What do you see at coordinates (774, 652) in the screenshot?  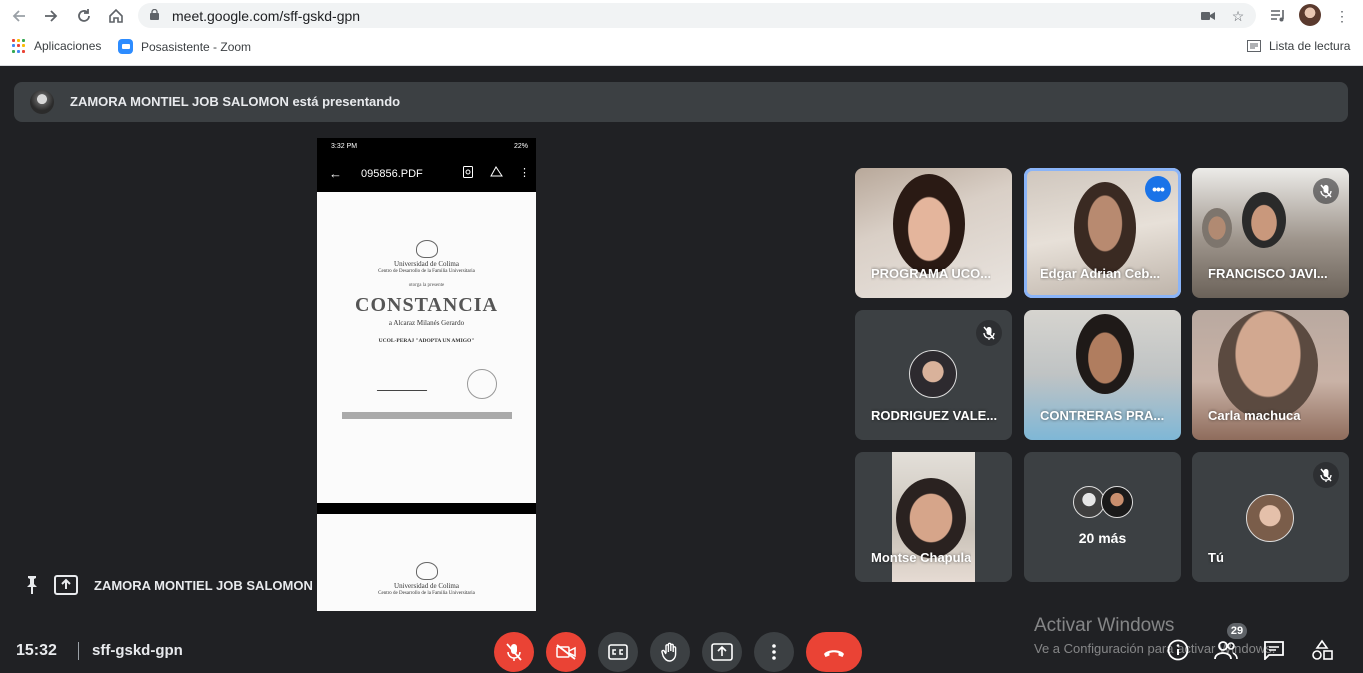 I see `more-options-button` at bounding box center [774, 652].